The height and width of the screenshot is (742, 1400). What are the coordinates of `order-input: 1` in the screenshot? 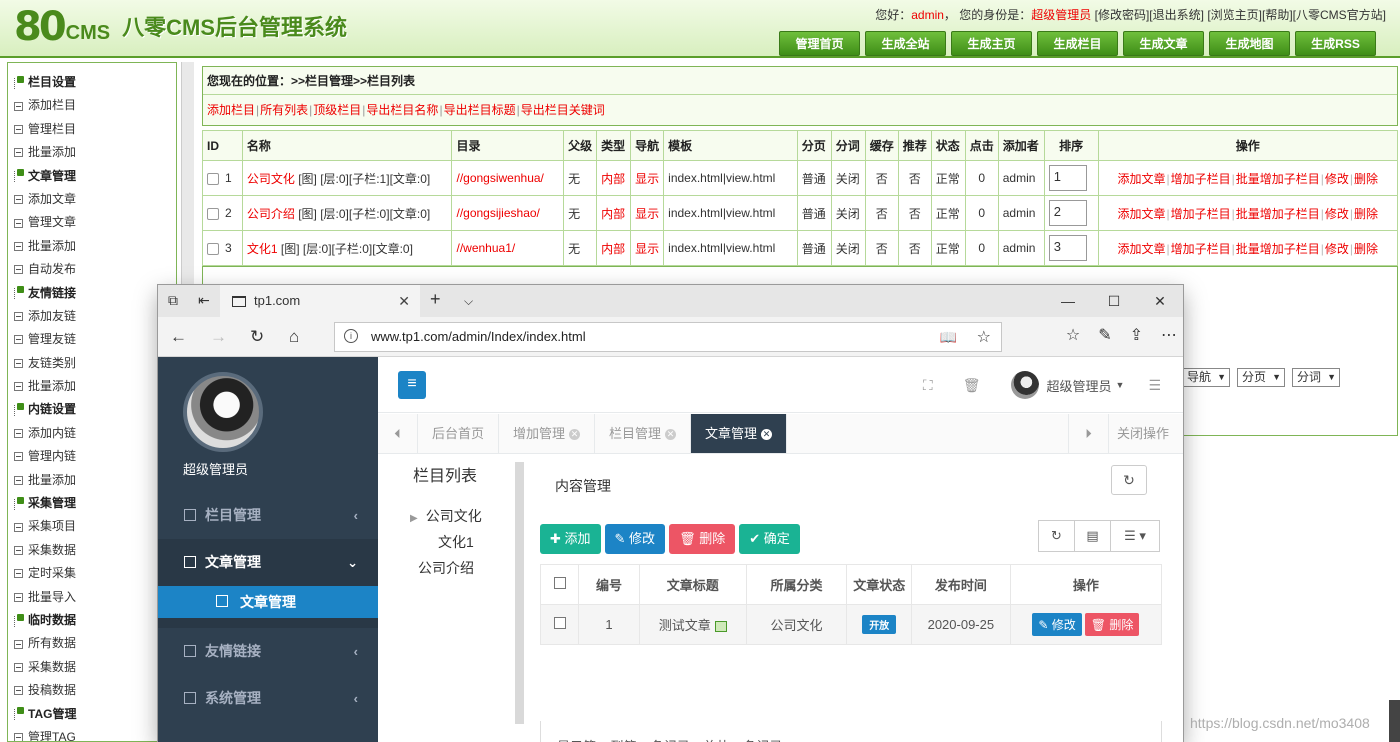 It's located at (1067, 178).